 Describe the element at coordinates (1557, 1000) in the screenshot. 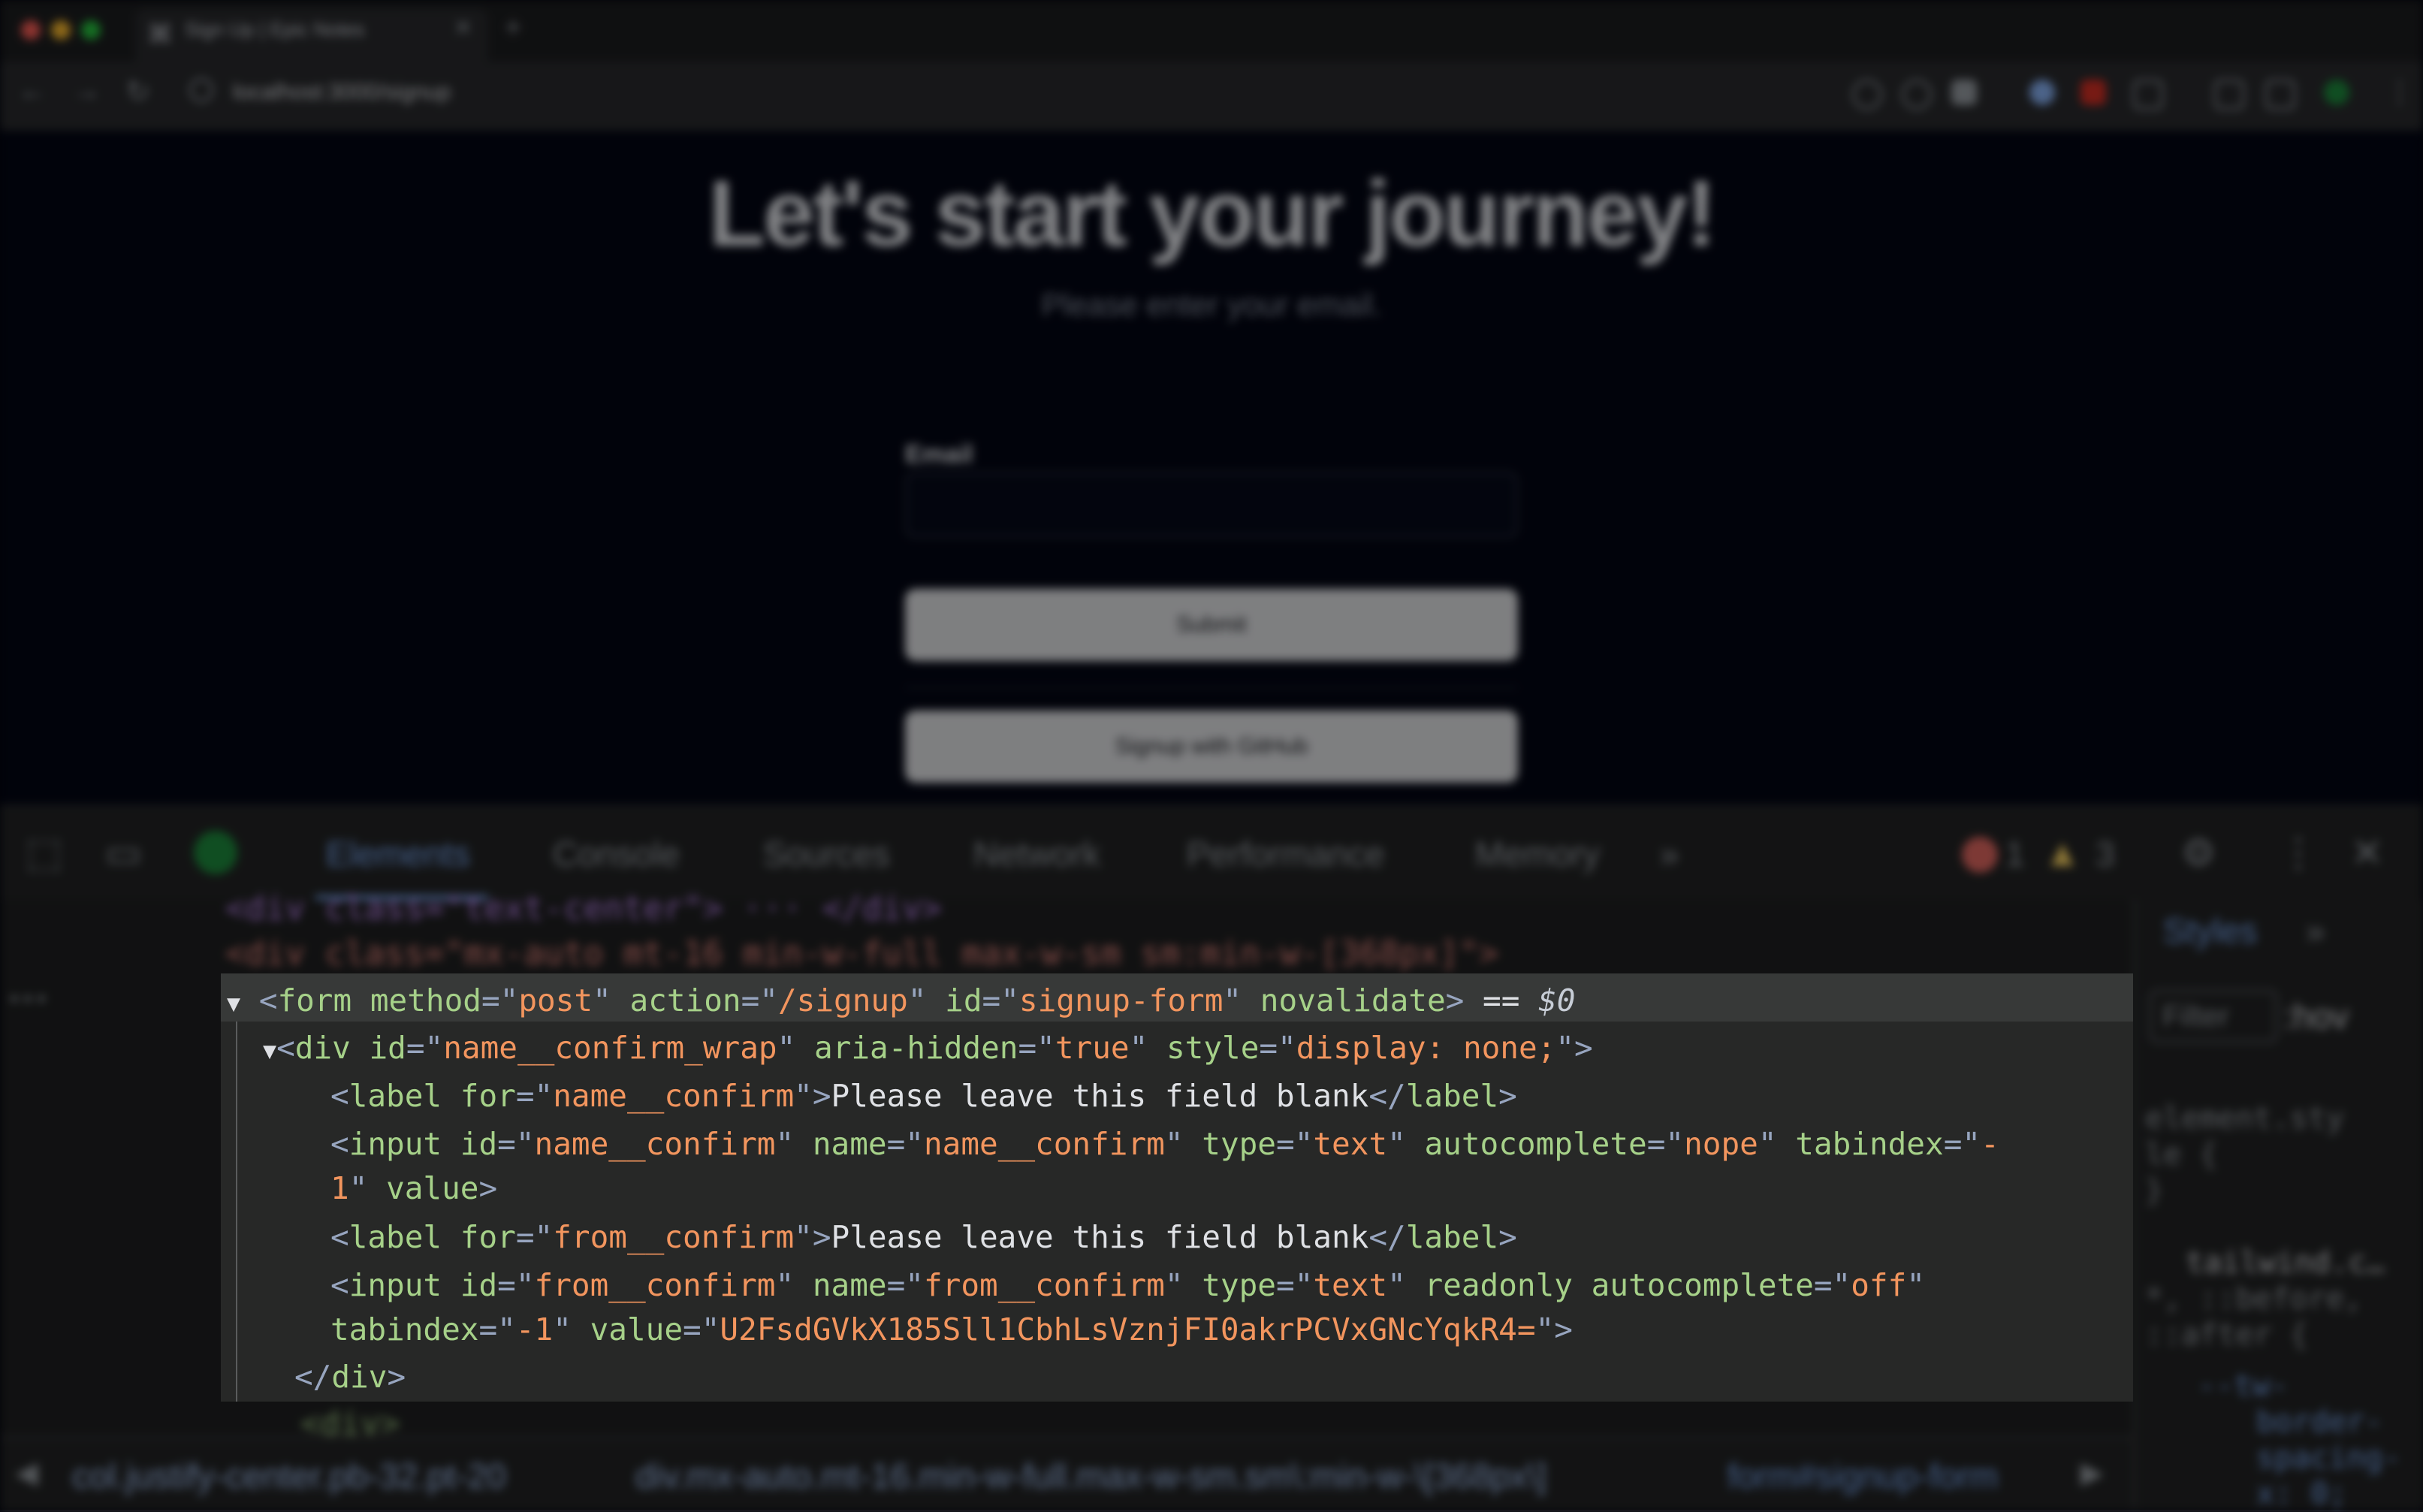

I see `selected-element-marker: $0` at that location.